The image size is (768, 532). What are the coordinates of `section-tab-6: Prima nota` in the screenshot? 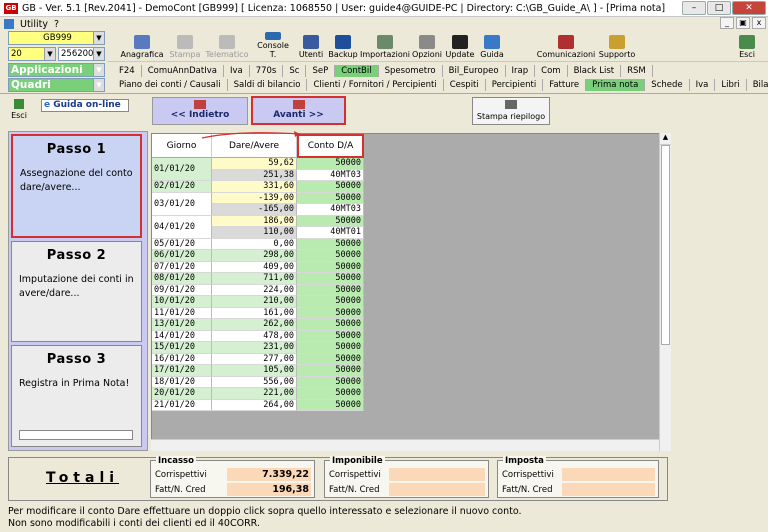 It's located at (616, 85).